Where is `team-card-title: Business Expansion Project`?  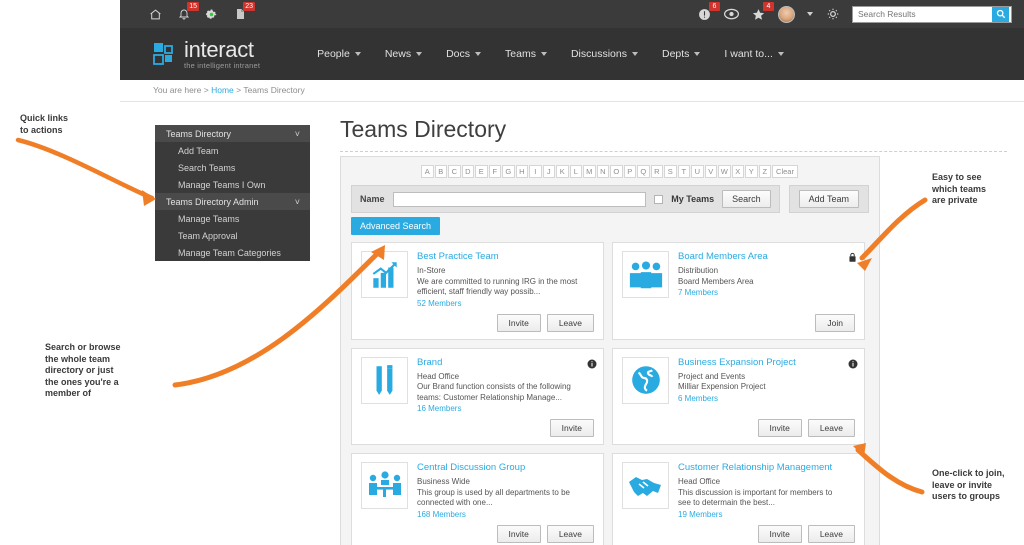
team-card-title: Business Expansion Project is located at coordinates (761, 362).